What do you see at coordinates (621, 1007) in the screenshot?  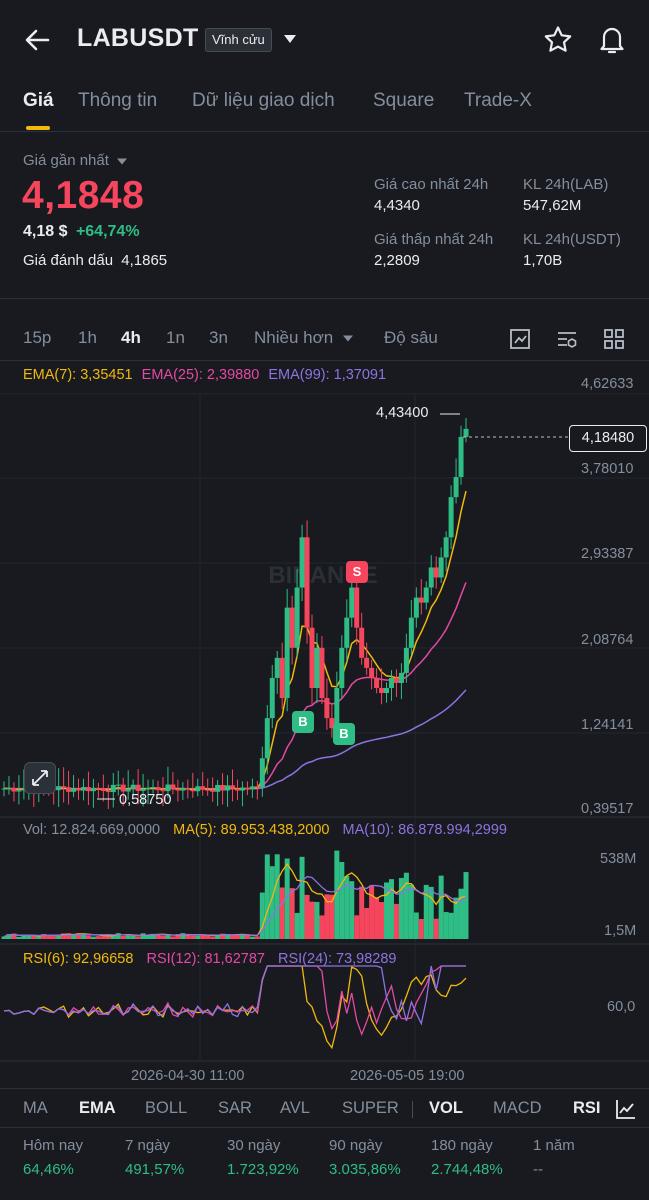 I see `rsi-tick: 60,0` at bounding box center [621, 1007].